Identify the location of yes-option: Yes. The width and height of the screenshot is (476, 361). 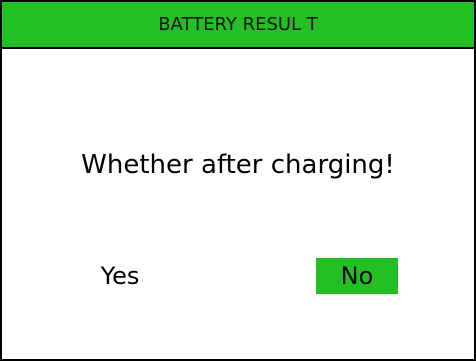
(120, 276).